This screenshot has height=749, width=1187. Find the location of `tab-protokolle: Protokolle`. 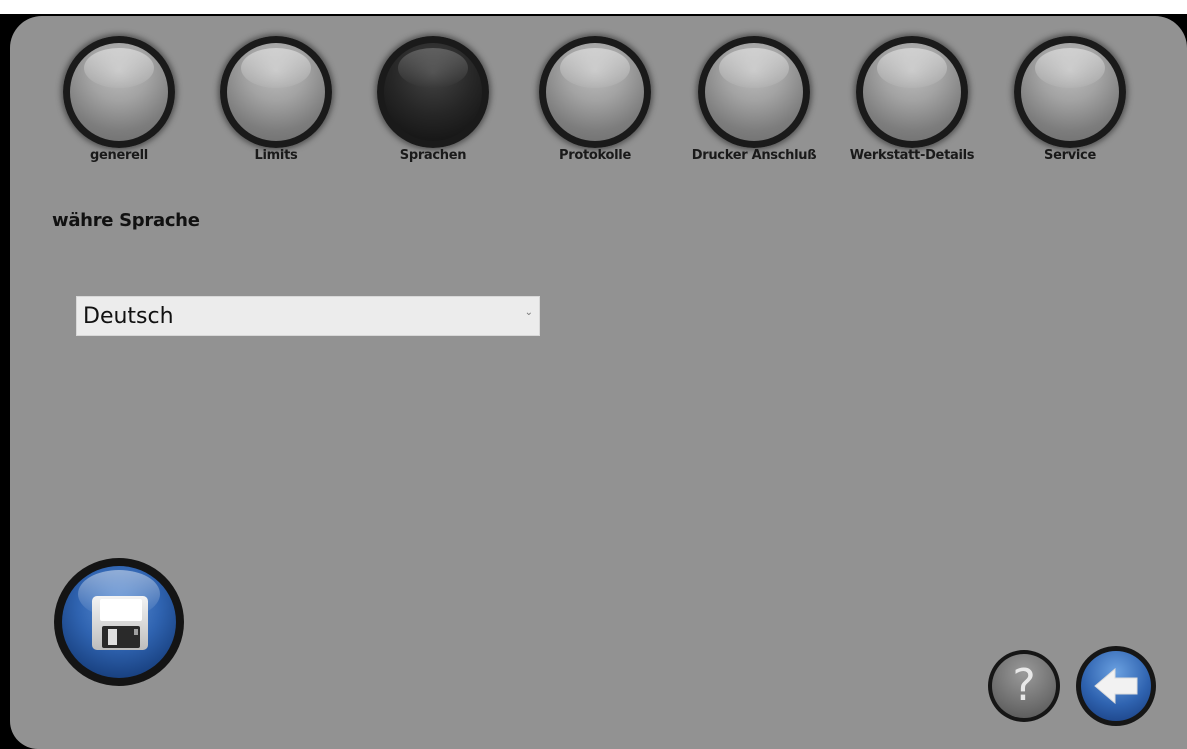

tab-protokolle: Protokolle is located at coordinates (595, 106).